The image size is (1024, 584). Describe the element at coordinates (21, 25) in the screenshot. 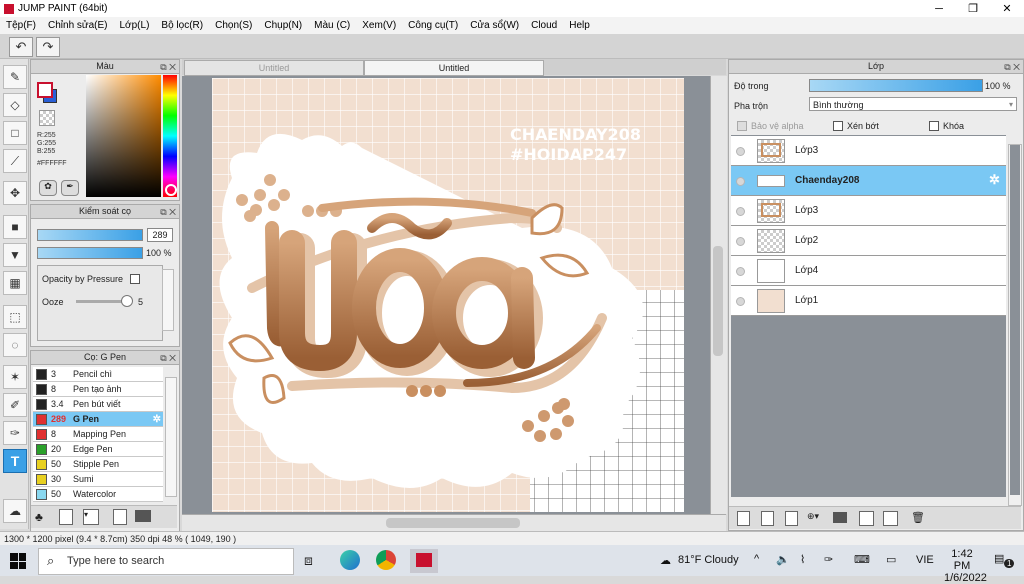

I see `menu-file: Tệp(F)` at that location.